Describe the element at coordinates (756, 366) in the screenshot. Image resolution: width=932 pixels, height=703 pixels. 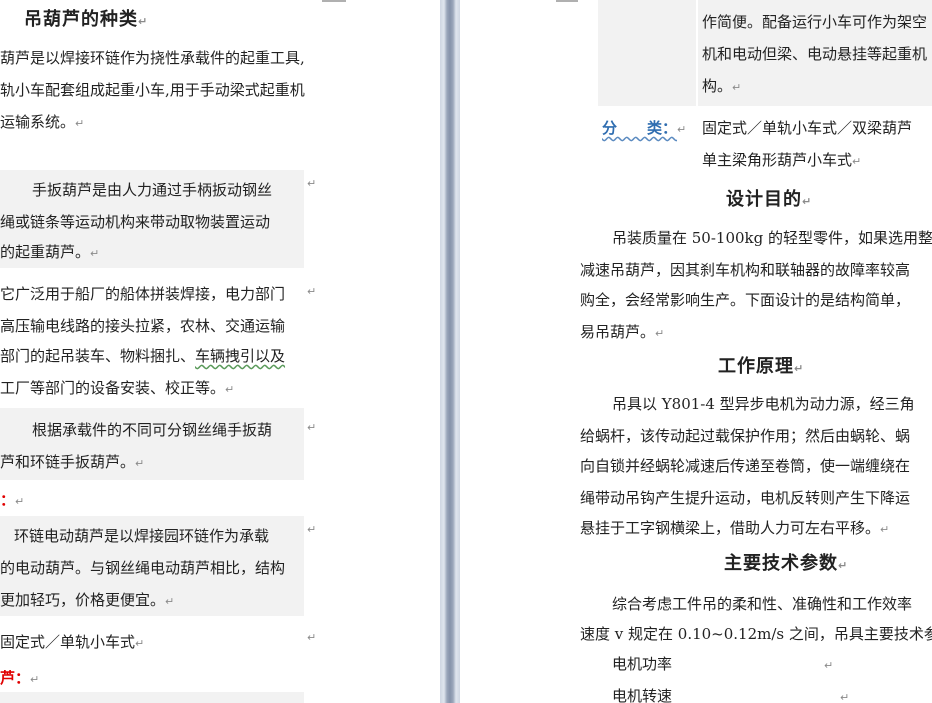
I see `heading-text: 工作原理` at that location.